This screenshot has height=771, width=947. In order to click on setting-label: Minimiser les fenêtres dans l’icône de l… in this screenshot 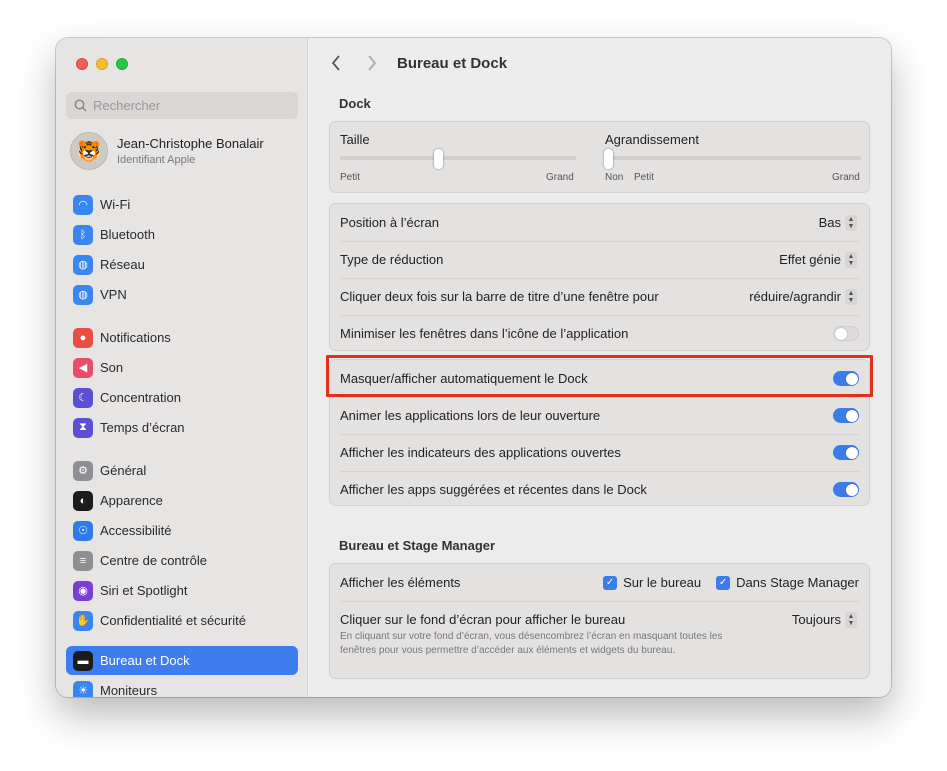, I will do `click(484, 333)`.